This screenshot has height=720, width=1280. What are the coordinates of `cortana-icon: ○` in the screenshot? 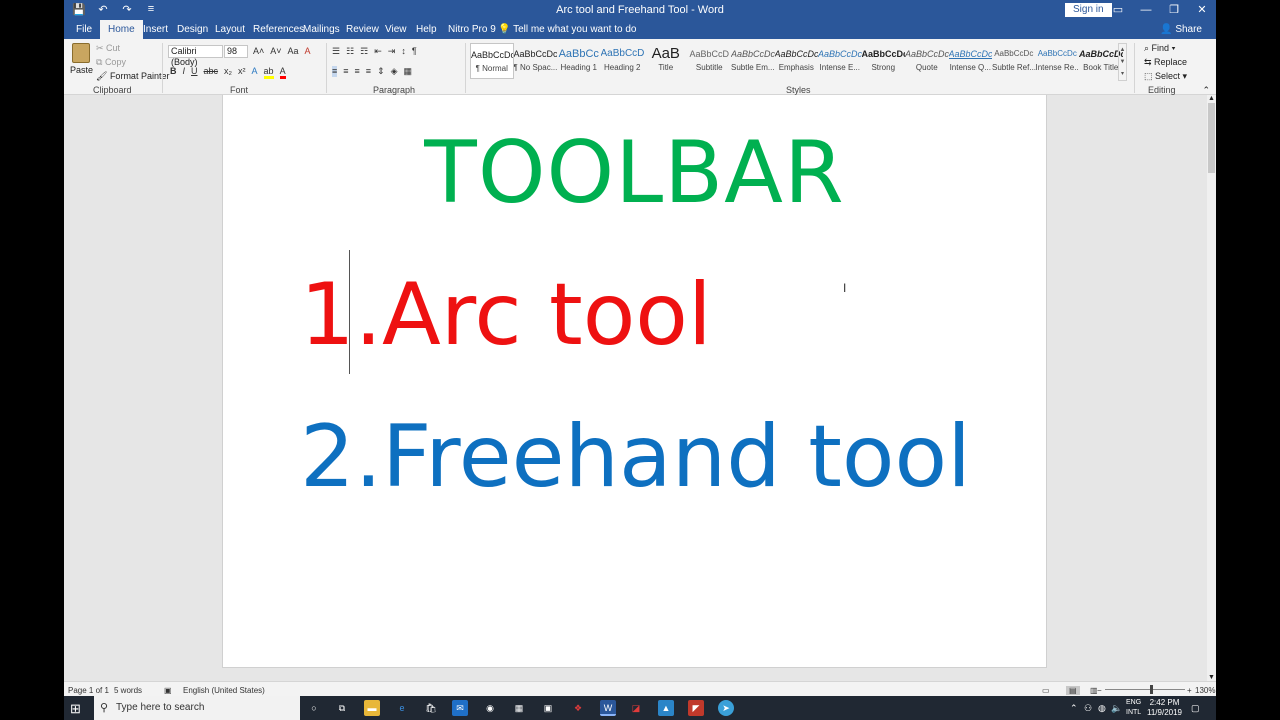 It's located at (314, 708).